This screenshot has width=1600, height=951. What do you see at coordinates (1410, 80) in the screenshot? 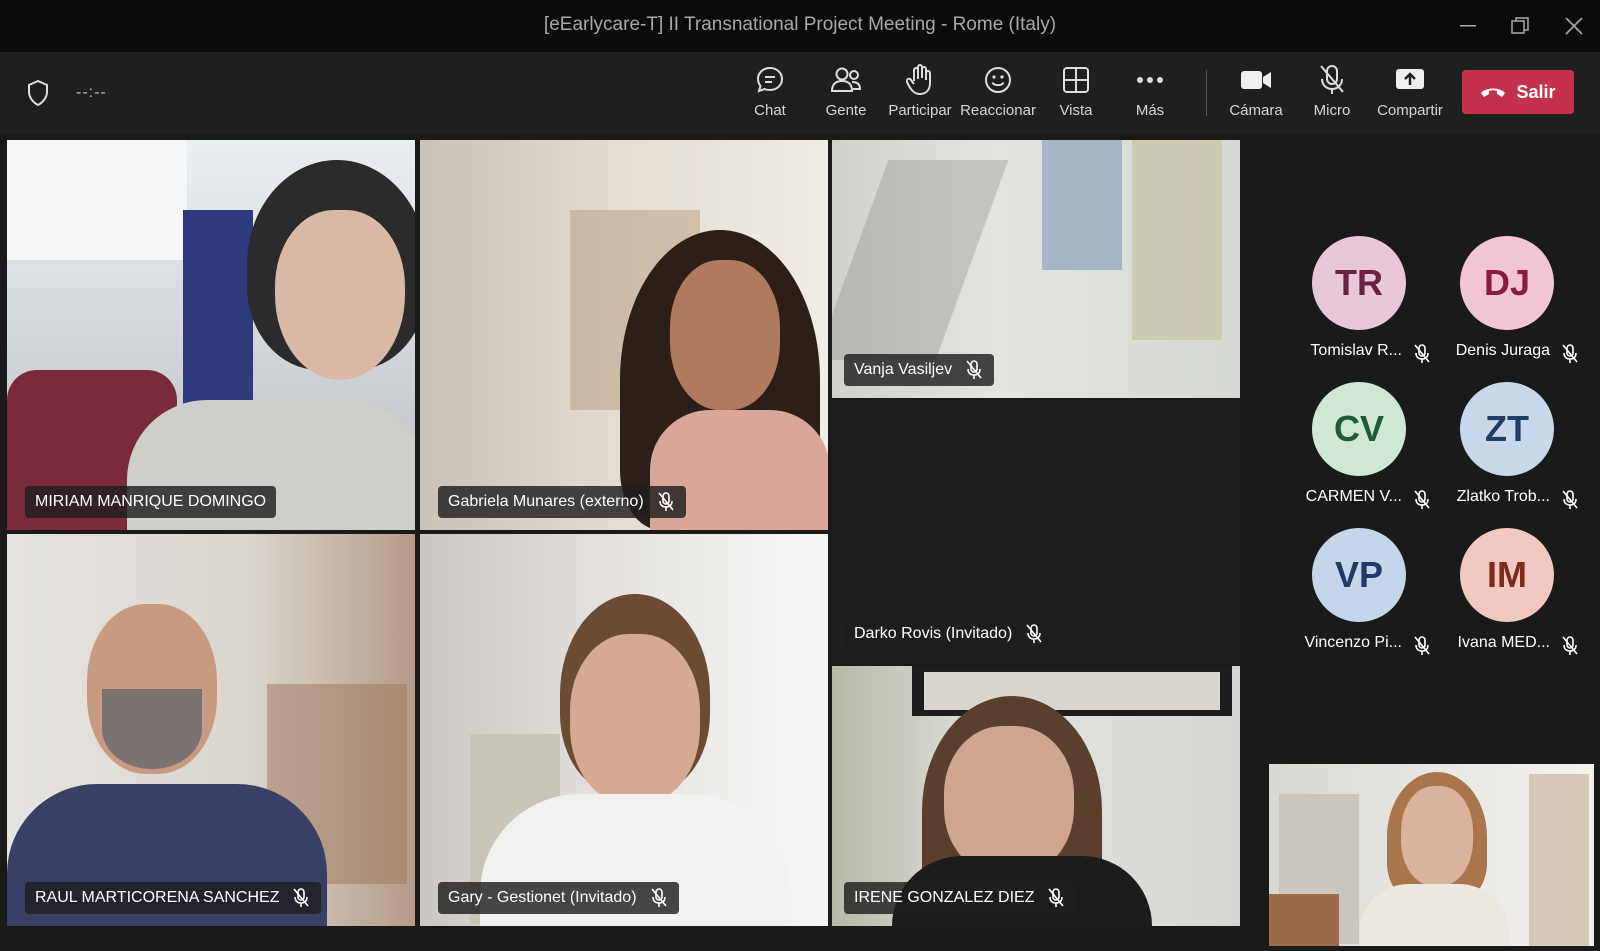
I see `share-icon` at bounding box center [1410, 80].